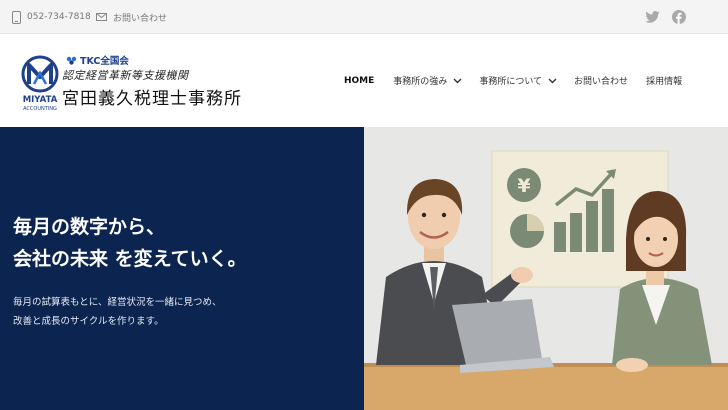 This screenshot has height=410, width=728. What do you see at coordinates (104, 61) in the screenshot?
I see `tkc-label: TKC全国会` at bounding box center [104, 61].